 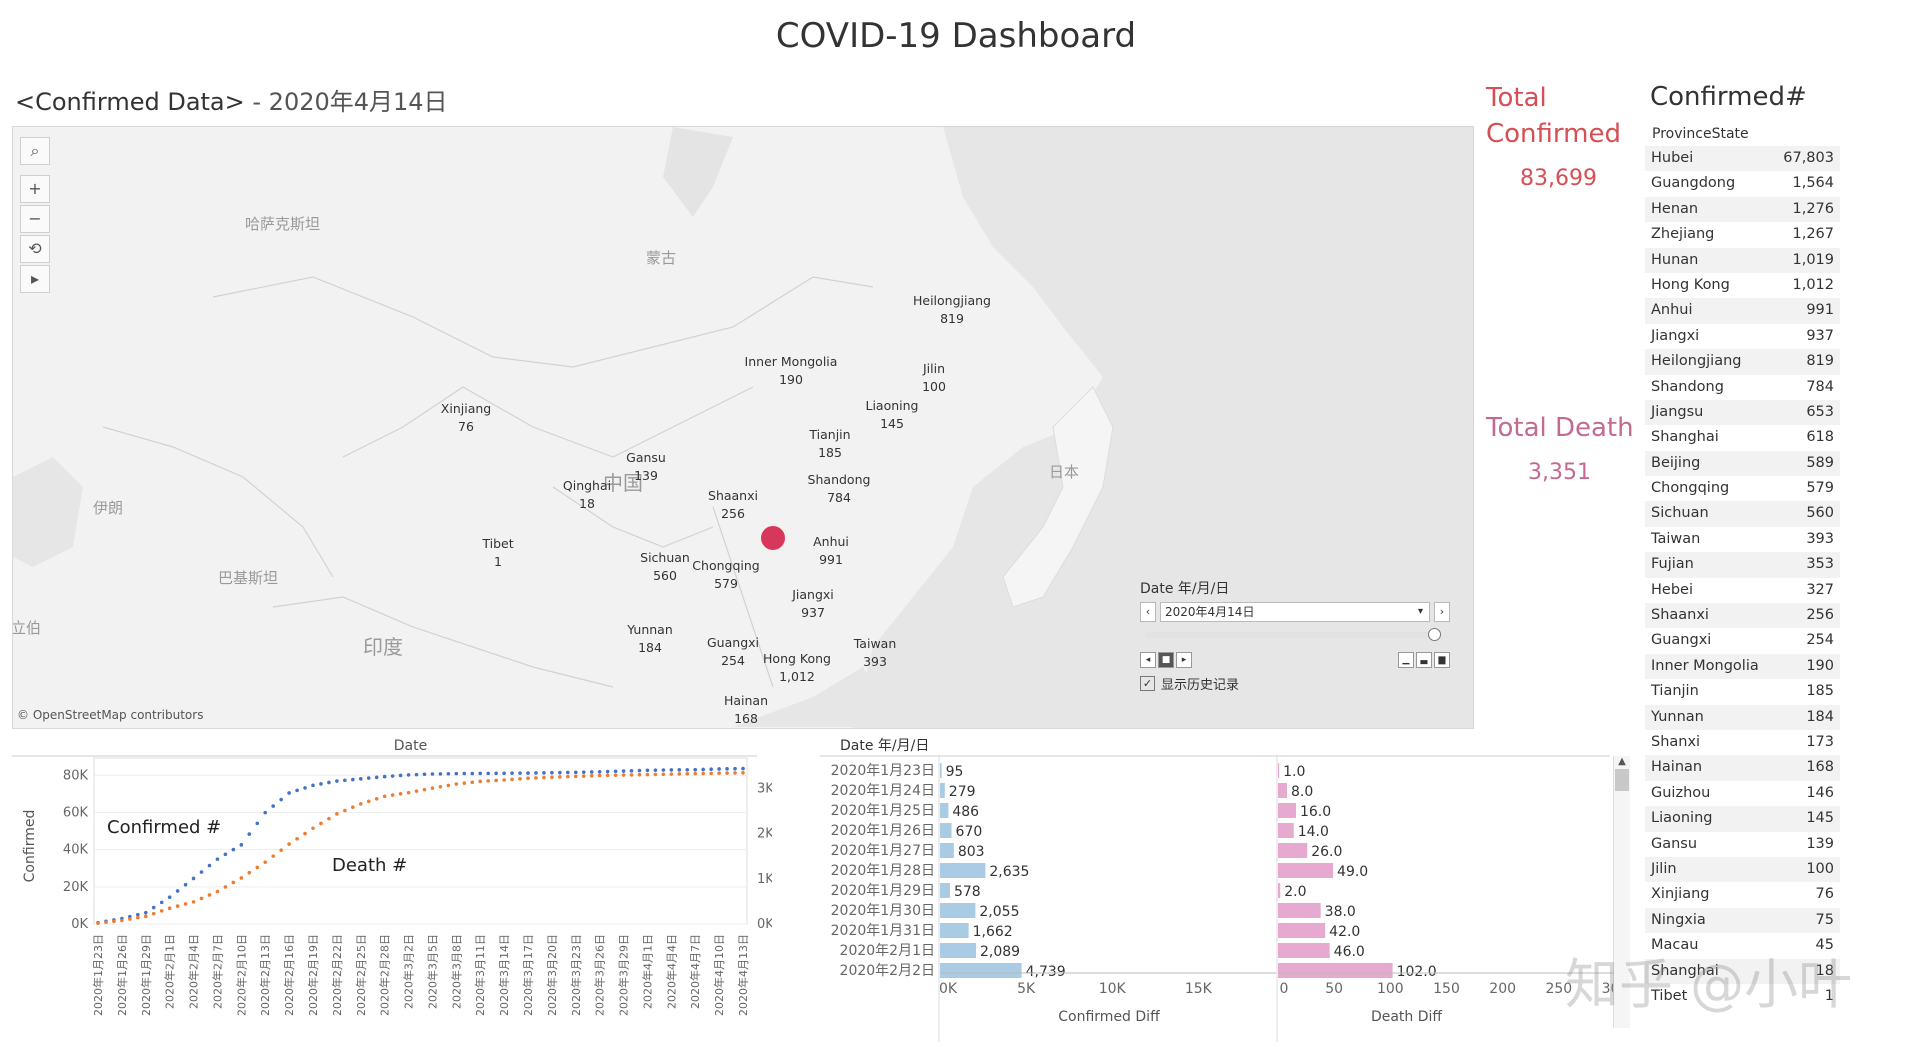 What do you see at coordinates (497, 553) in the screenshot?
I see `province-label: Tibet 1` at bounding box center [497, 553].